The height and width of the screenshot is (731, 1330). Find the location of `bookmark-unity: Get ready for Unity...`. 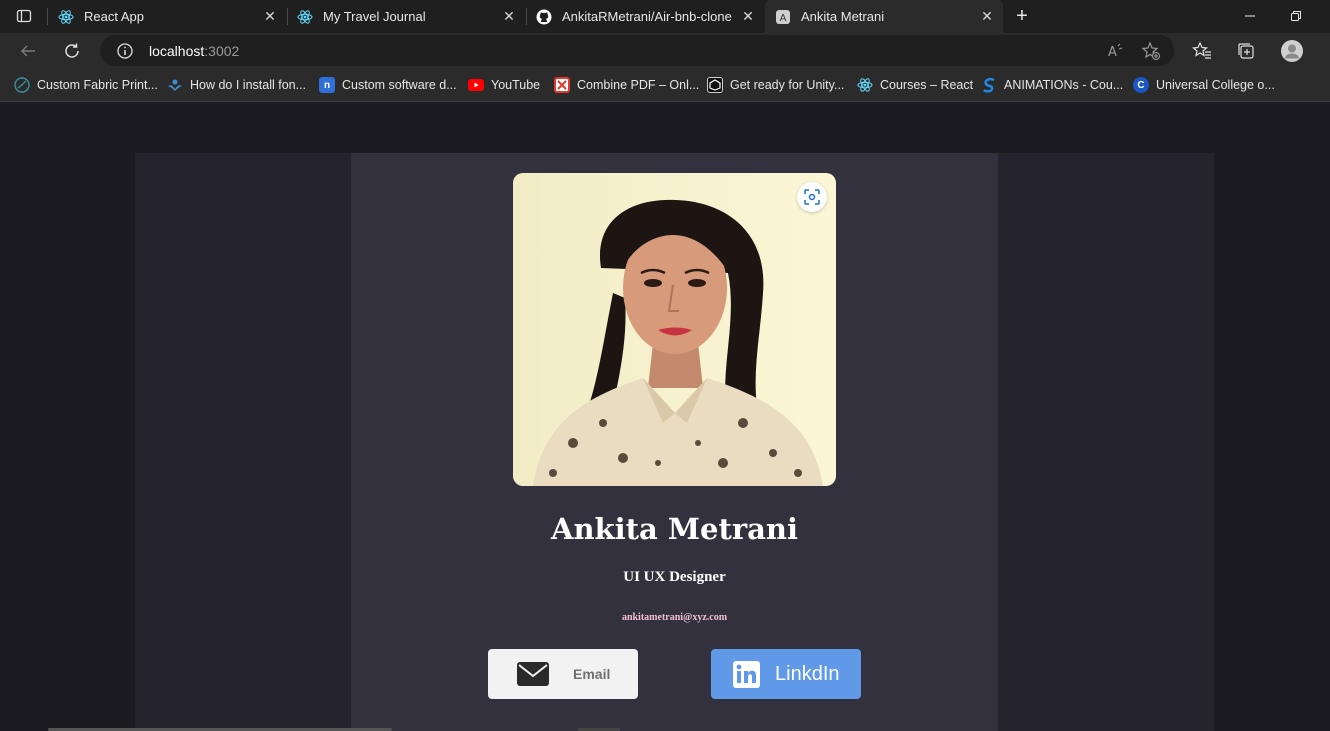

bookmark-unity: Get ready for Unity... is located at coordinates (775, 85).